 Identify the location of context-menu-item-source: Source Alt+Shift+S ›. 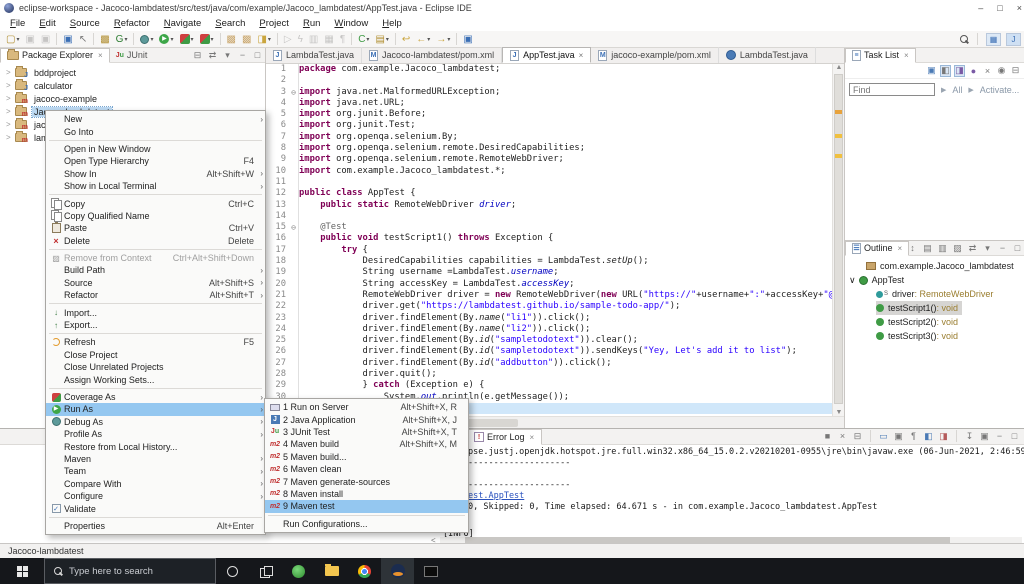
(155, 283).